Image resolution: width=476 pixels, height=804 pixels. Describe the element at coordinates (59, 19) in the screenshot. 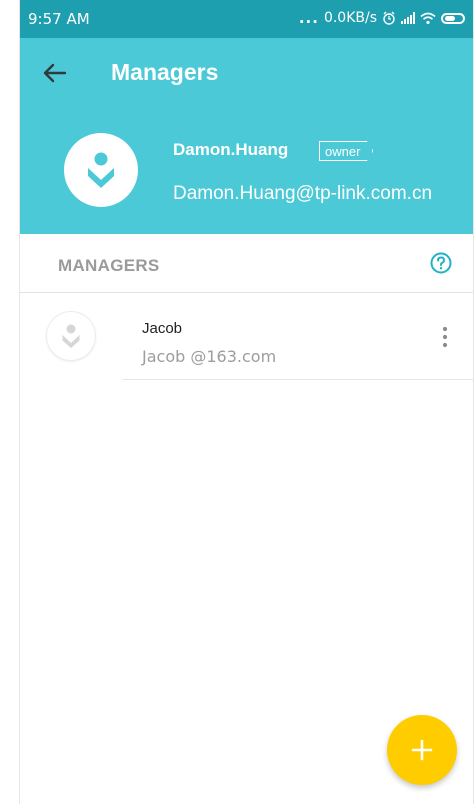

I see `status-time: 9:57 AM` at that location.